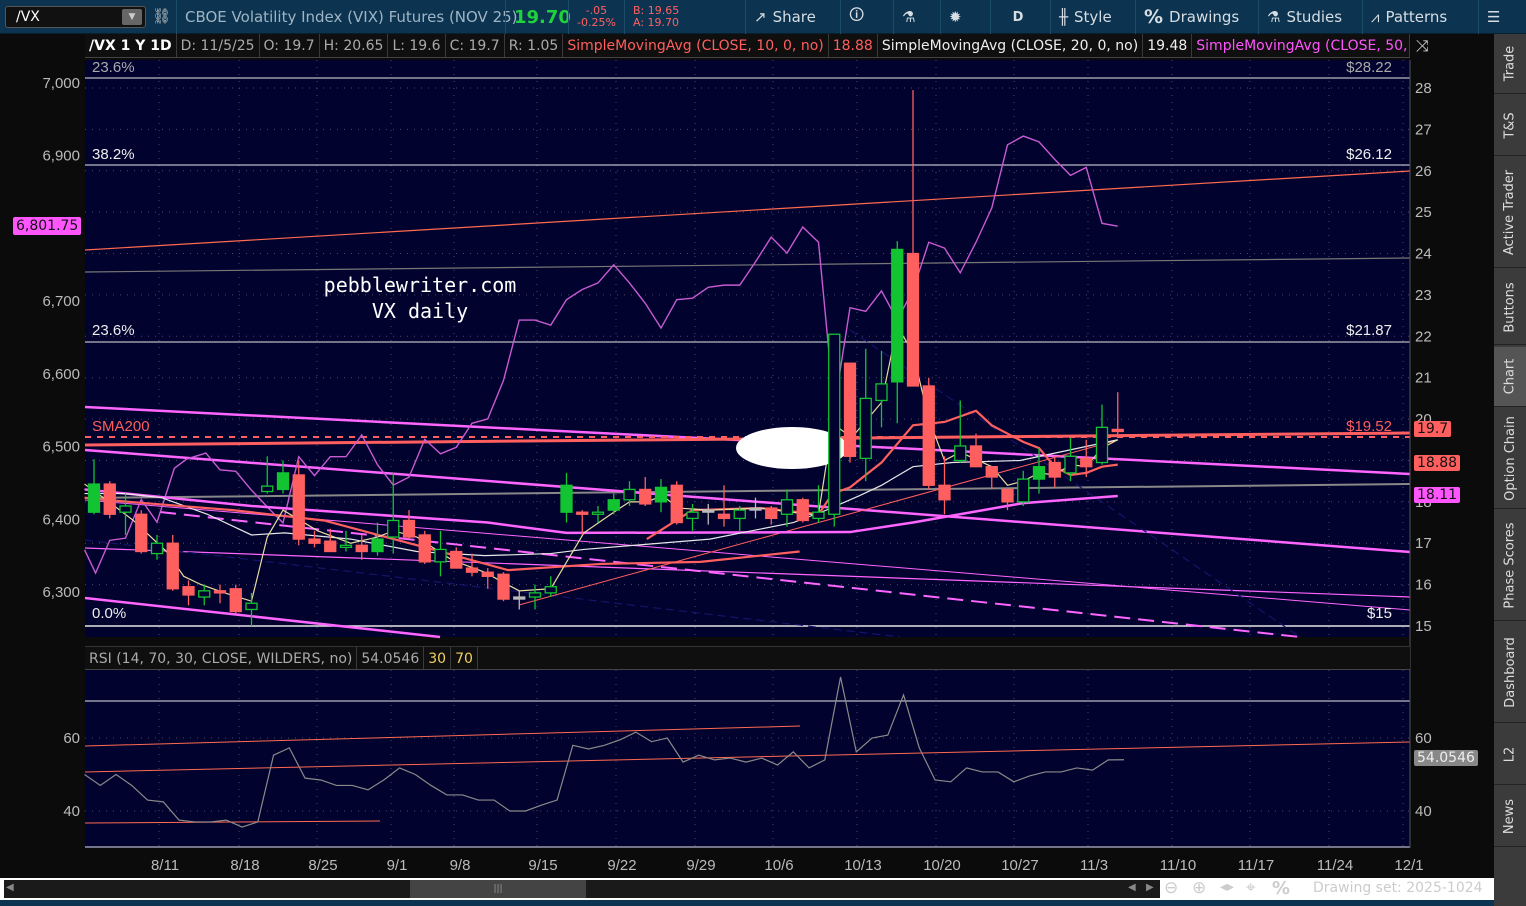 This screenshot has width=1526, height=906. Describe the element at coordinates (1423, 171) in the screenshot. I see `right-axis-tick: 26` at that location.